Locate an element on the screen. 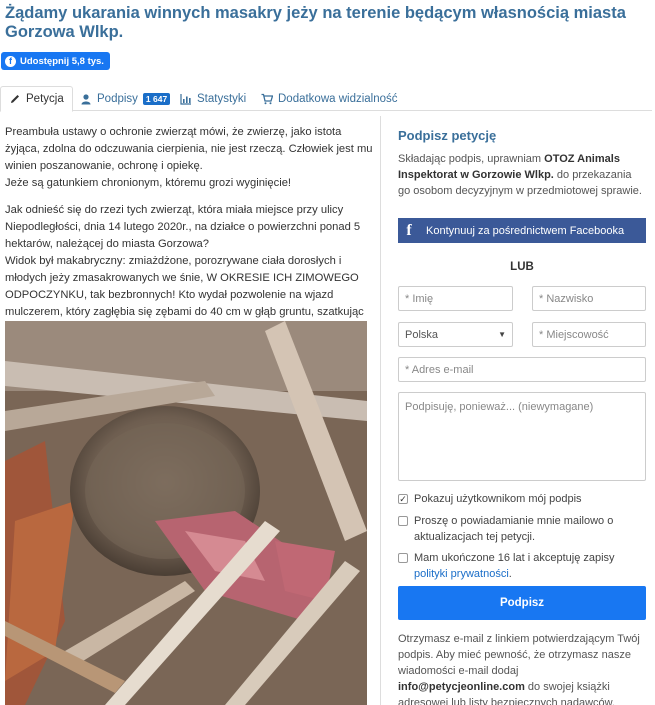 This screenshot has height=705, width=655. share-label: Udostępnij 5,8 tys. is located at coordinates (62, 61).